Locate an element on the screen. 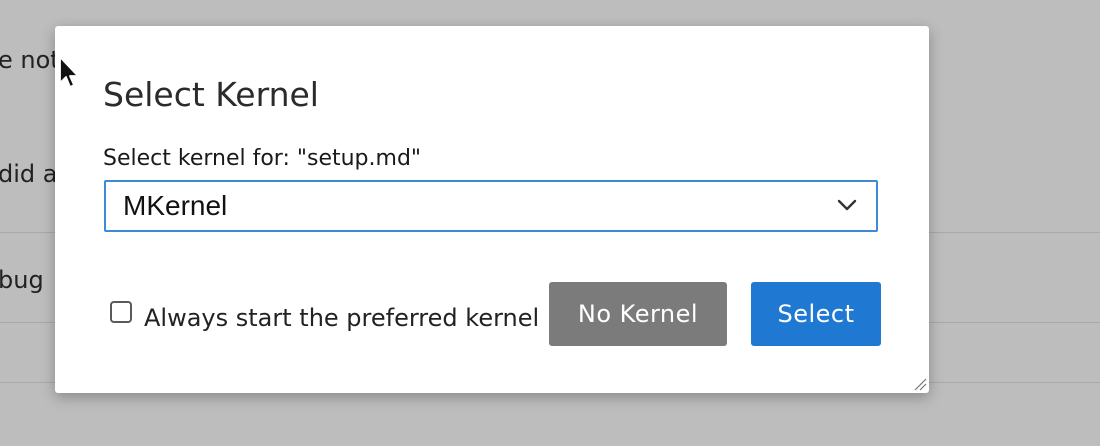 The image size is (1100, 446). dialog-title: Select Kernel is located at coordinates (211, 94).